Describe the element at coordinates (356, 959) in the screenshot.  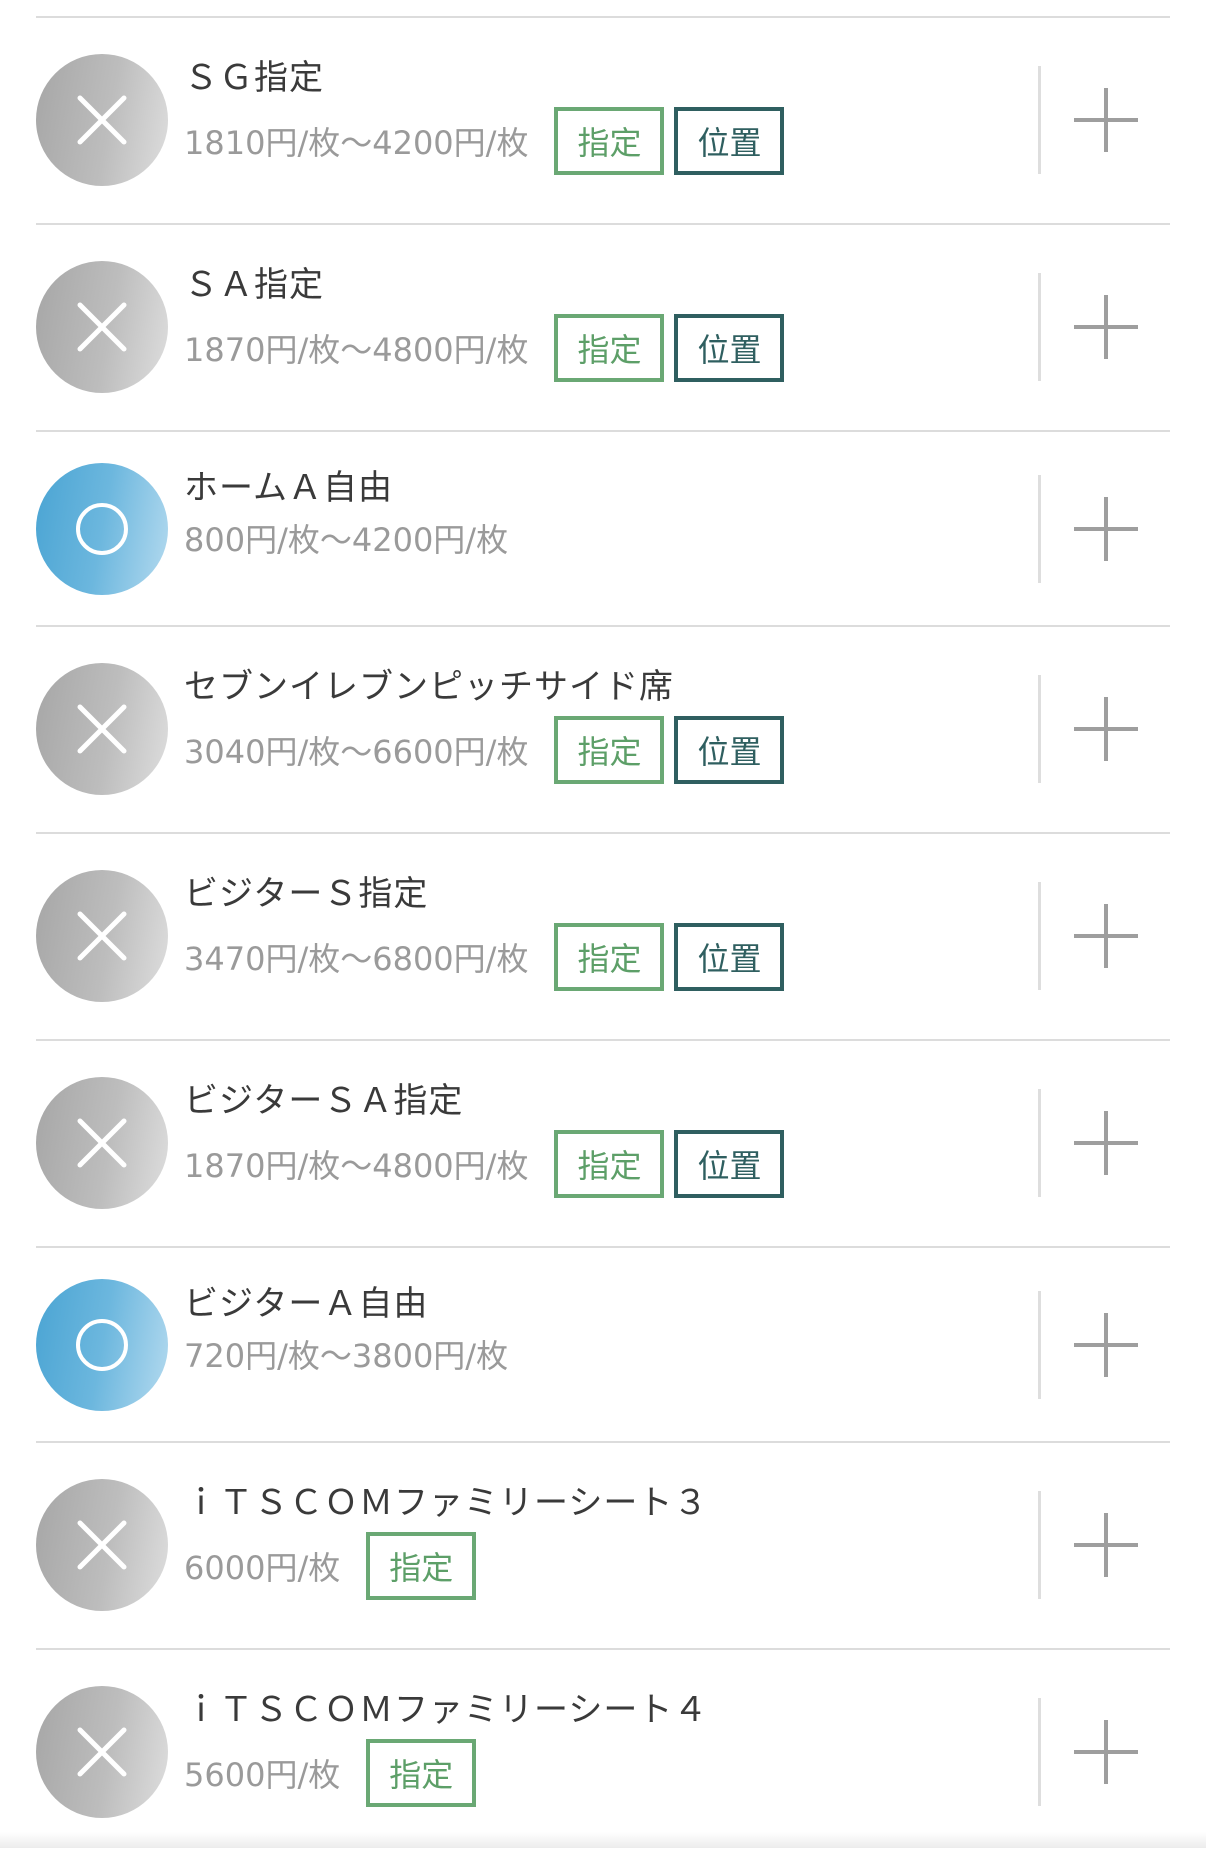
I see `price-range: 3470円/枚〜6800円/枚` at that location.